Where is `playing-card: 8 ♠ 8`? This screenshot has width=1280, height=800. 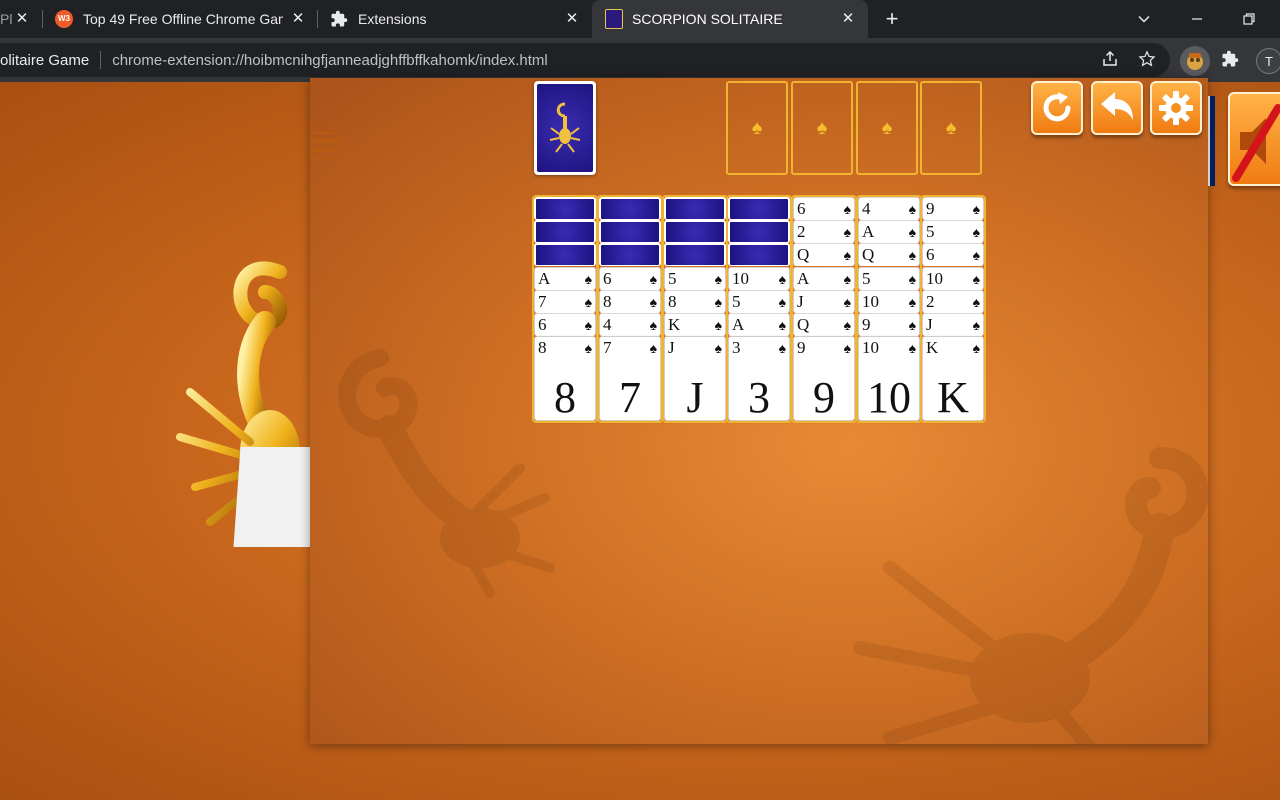
playing-card: 8 ♠ 8 is located at coordinates (565, 379).